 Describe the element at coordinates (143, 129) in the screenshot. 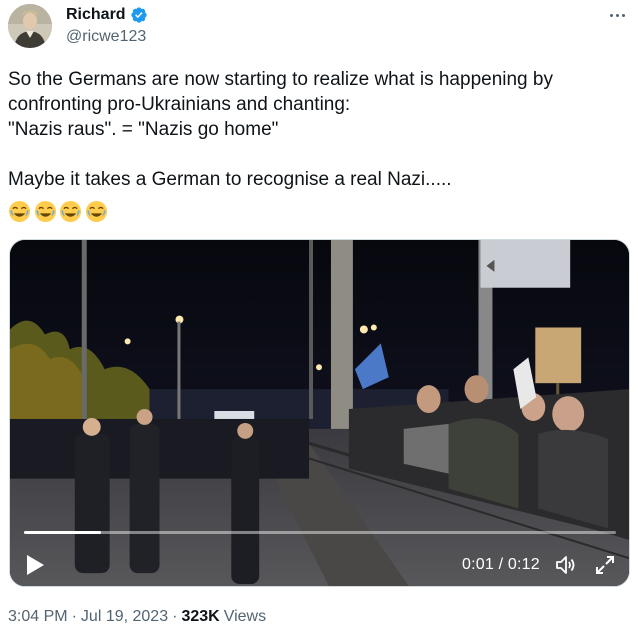

I see `tweet-line: "Nazis raus". = "Nazis go home"` at that location.